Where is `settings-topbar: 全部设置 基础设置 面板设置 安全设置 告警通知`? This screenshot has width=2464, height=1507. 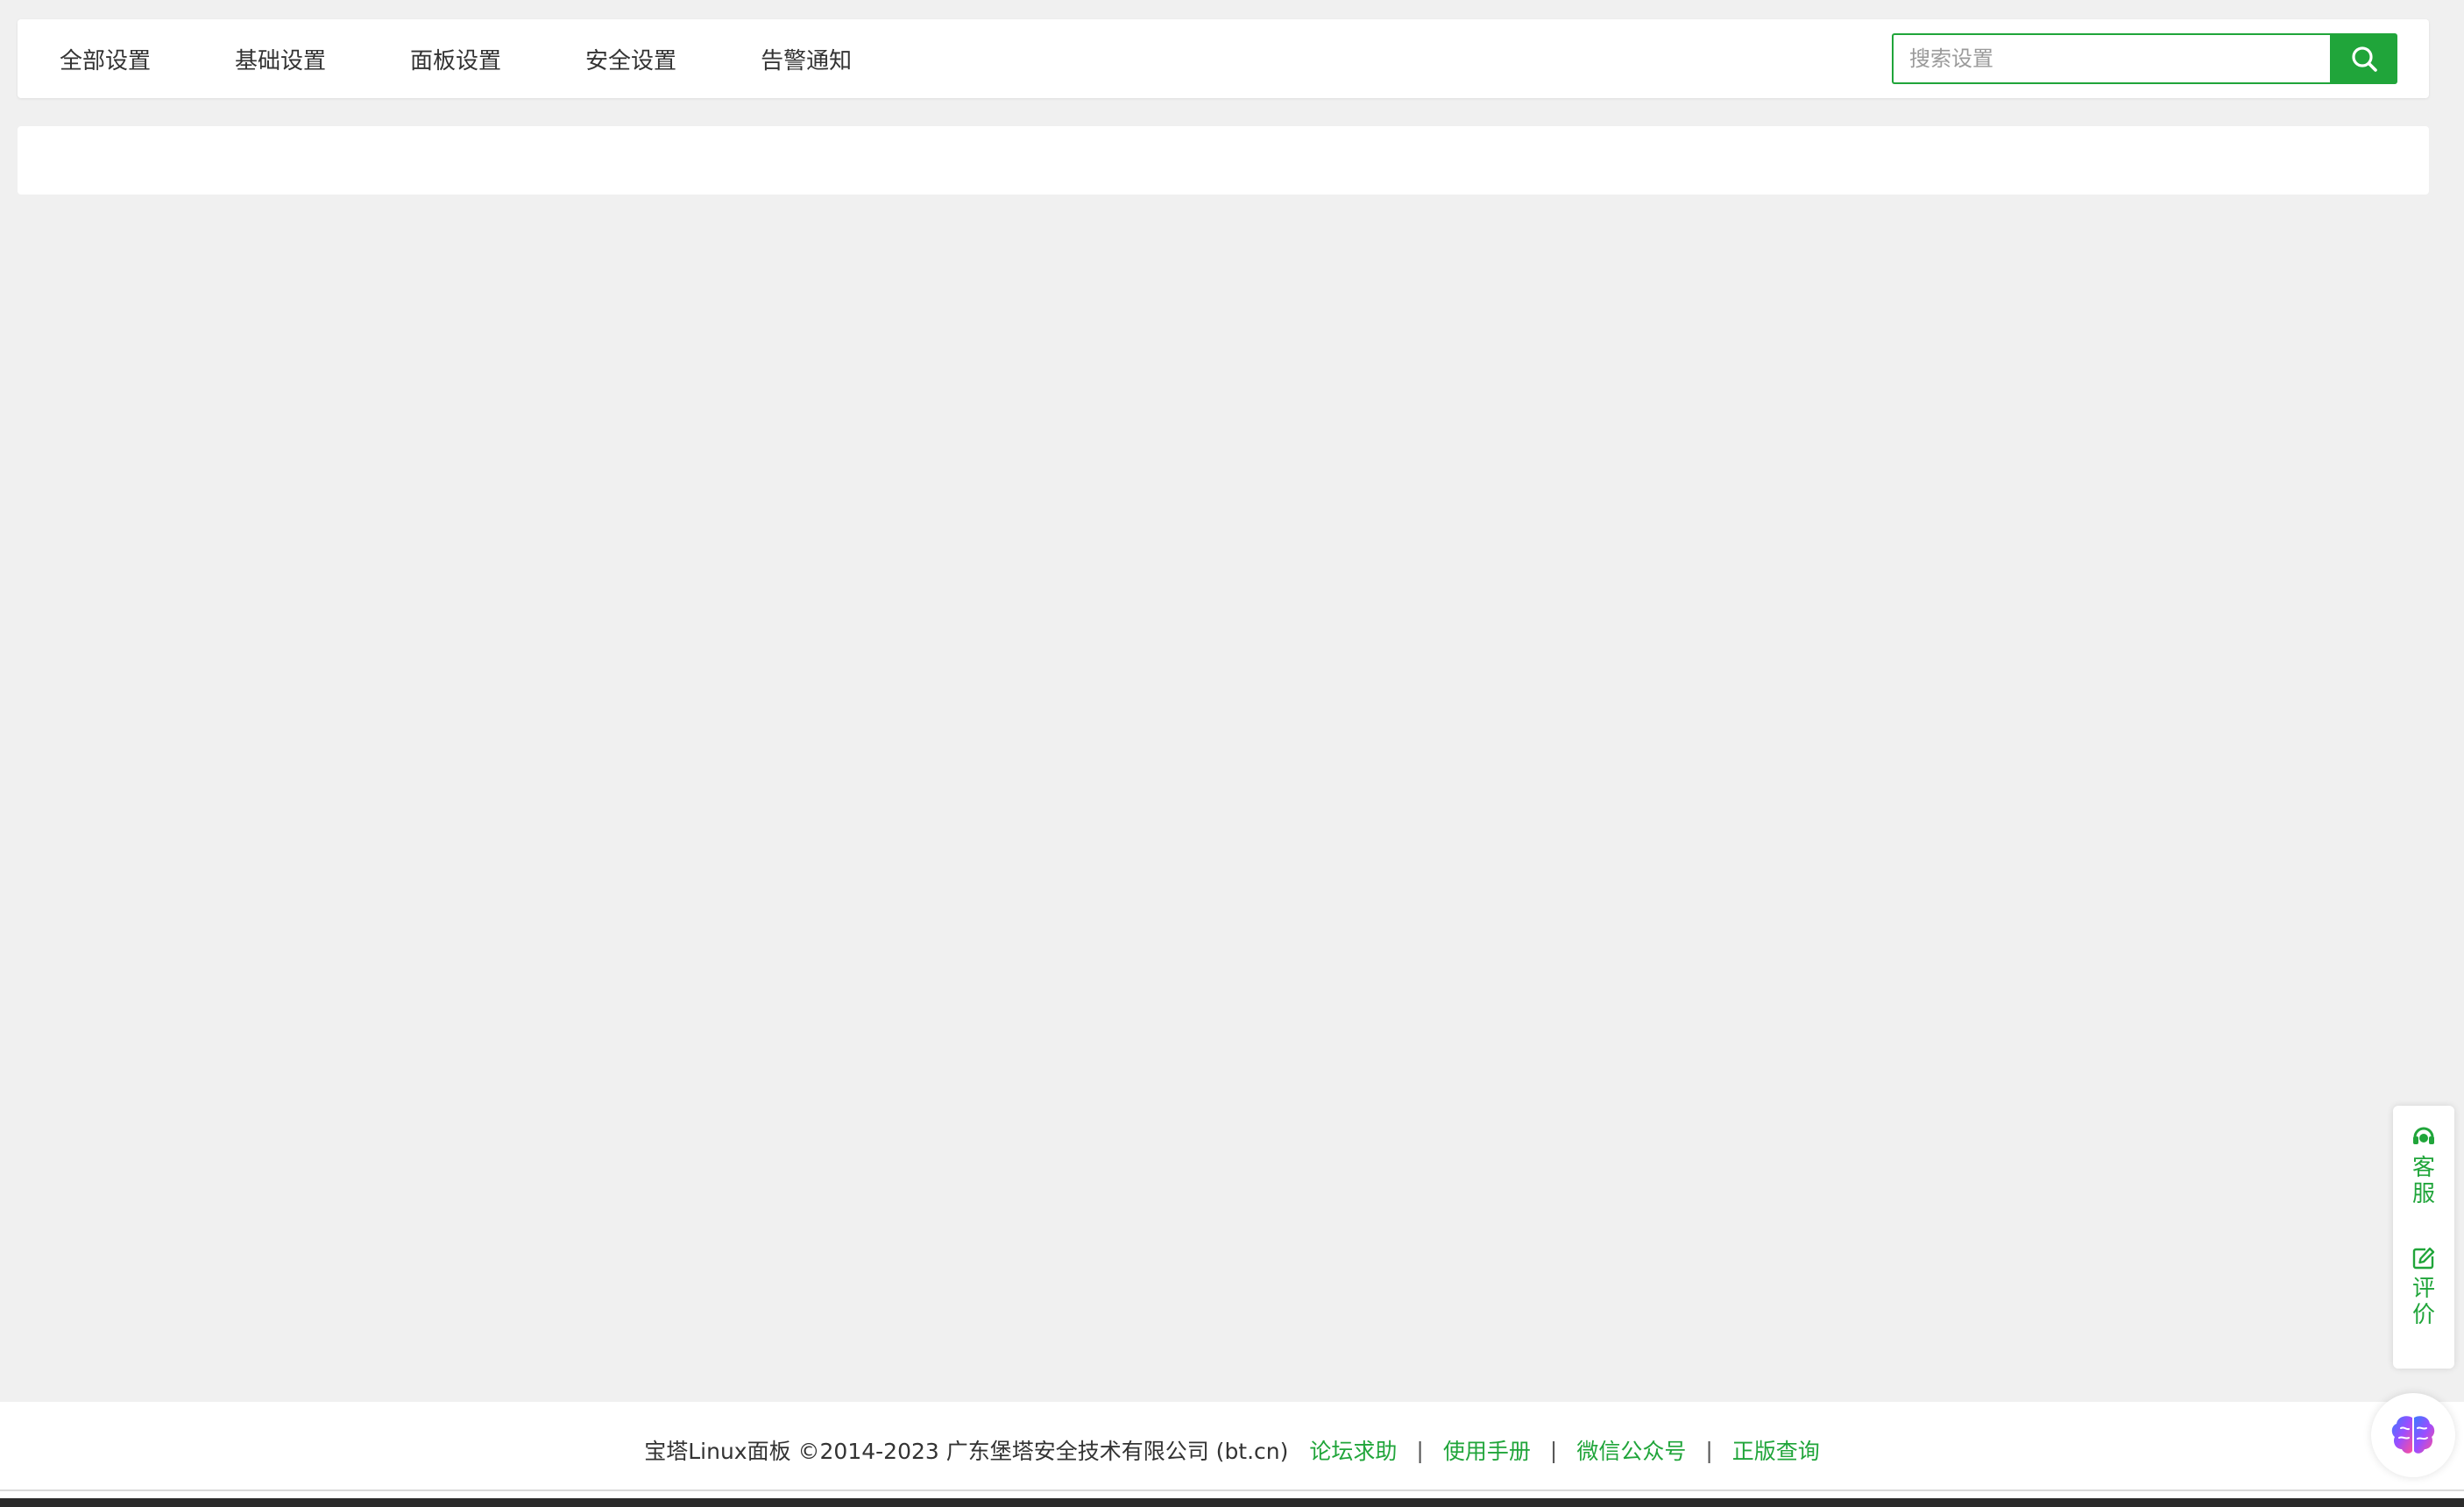 settings-topbar: 全部设置 基础设置 面板设置 安全设置 告警通知 is located at coordinates (1223, 58).